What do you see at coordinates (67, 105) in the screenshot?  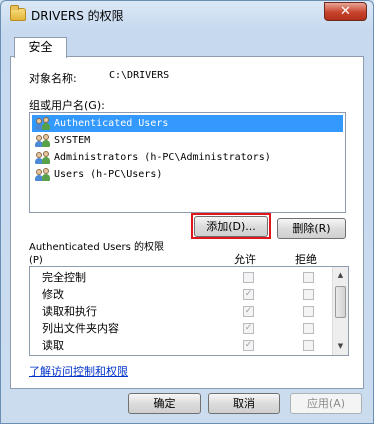 I see `group-list-label: 组或用户名(G):` at bounding box center [67, 105].